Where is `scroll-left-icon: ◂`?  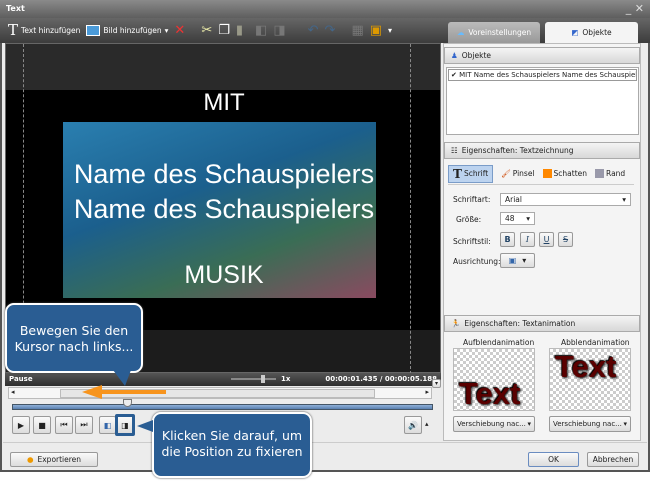
scroll-left-icon: ◂ is located at coordinates (13, 392).